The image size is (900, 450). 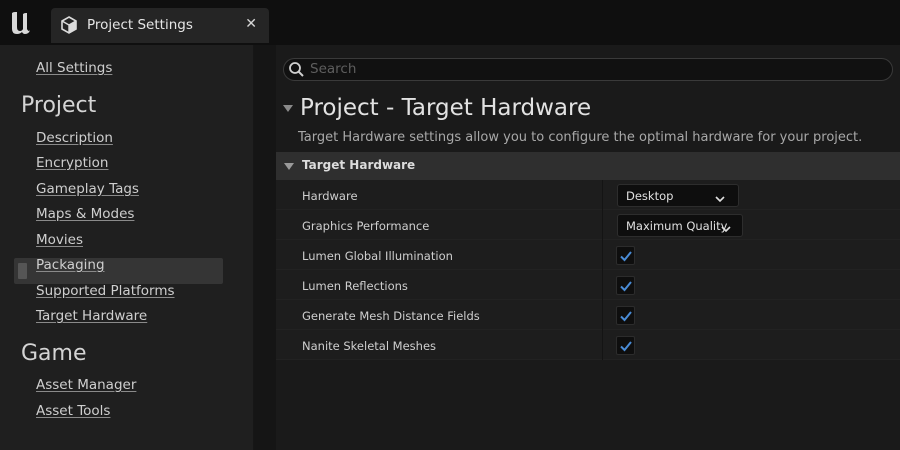 I want to click on collapse-page-icon, so click(x=288, y=108).